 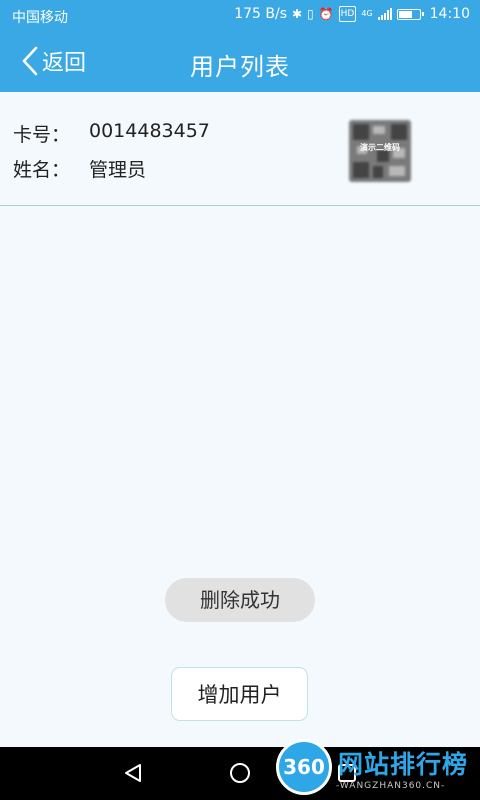 I want to click on vibrate-icon: ▯, so click(x=310, y=14).